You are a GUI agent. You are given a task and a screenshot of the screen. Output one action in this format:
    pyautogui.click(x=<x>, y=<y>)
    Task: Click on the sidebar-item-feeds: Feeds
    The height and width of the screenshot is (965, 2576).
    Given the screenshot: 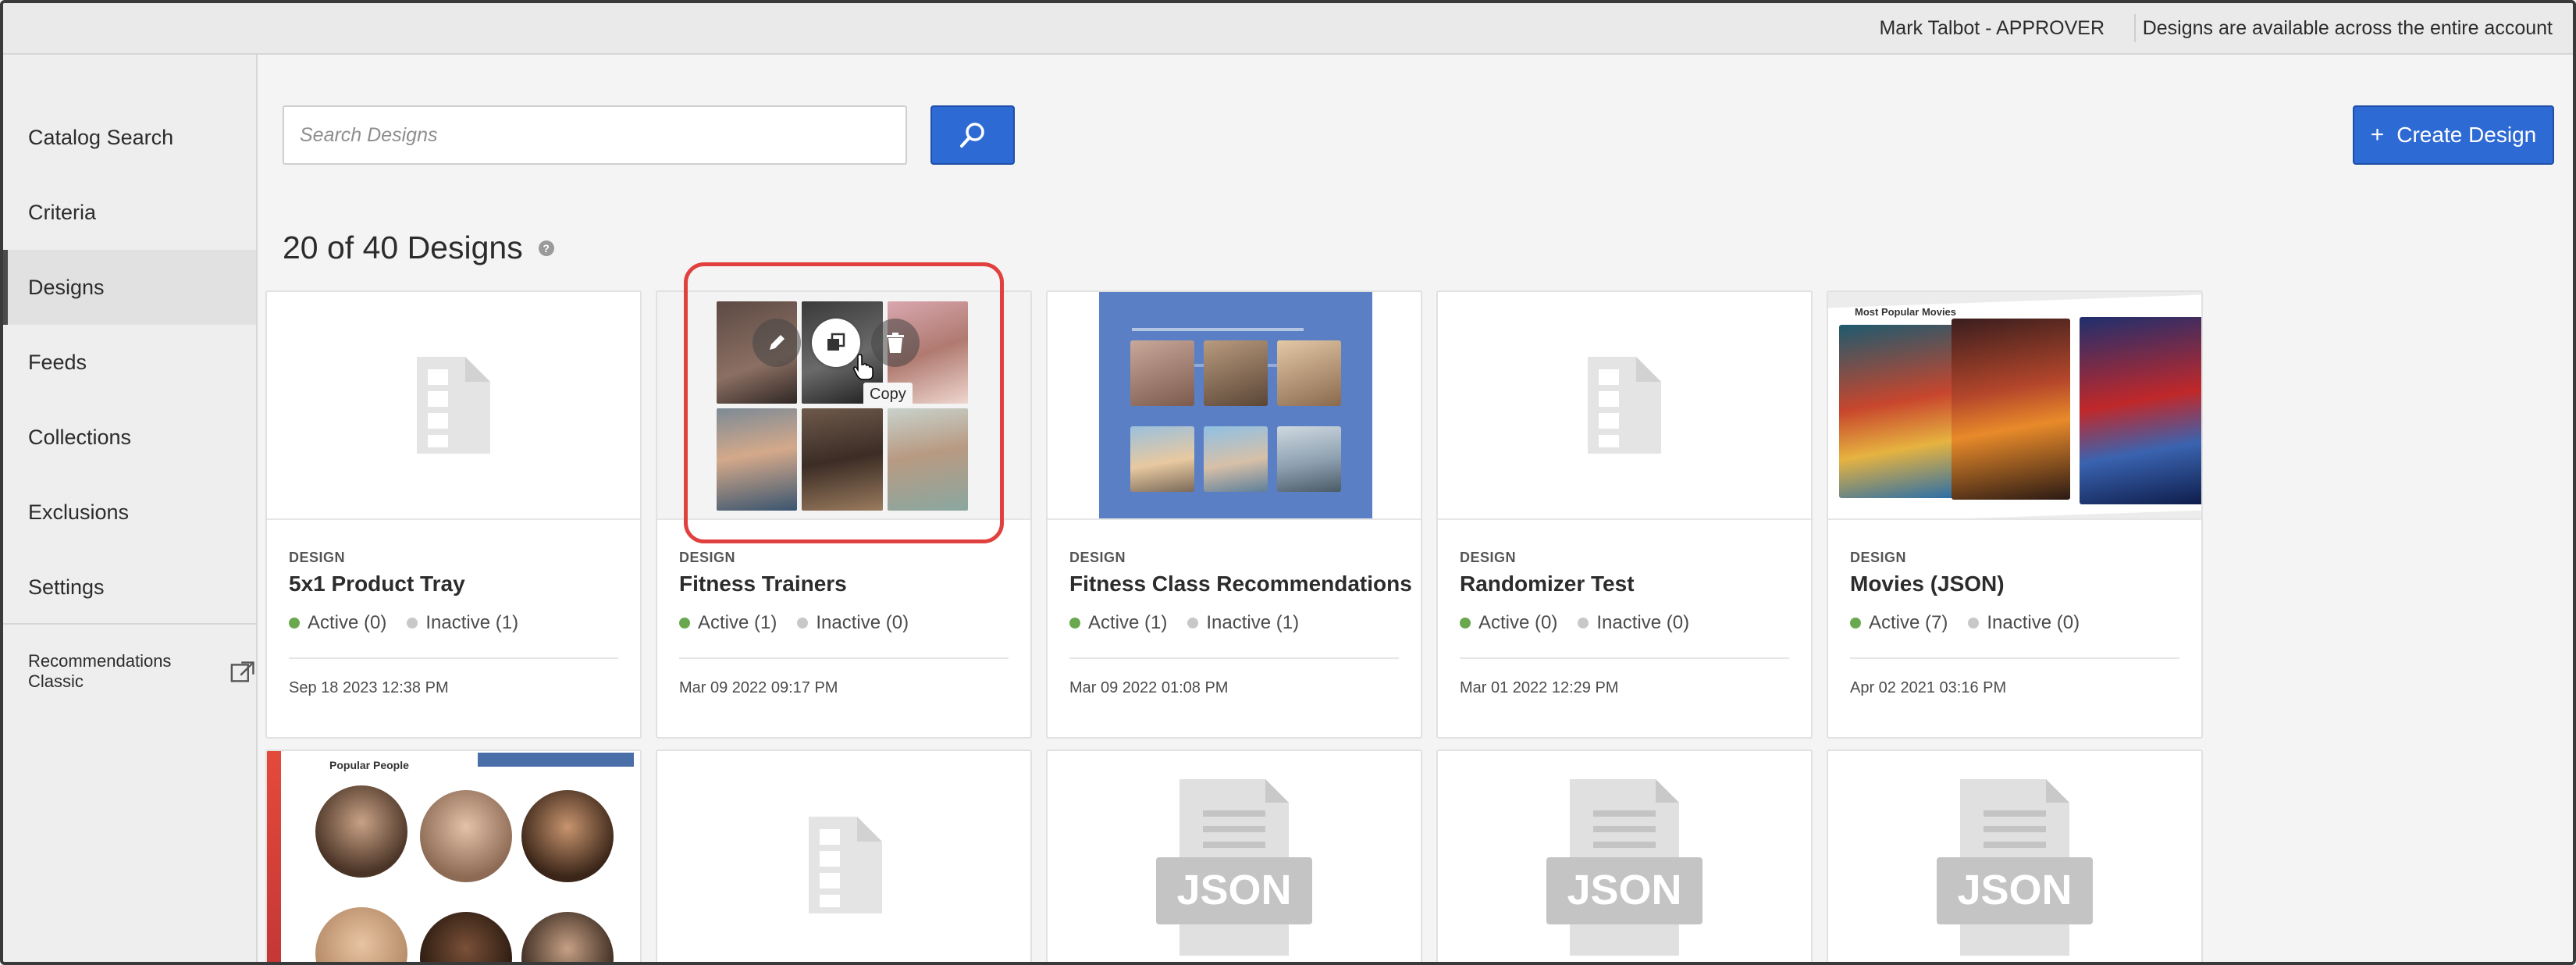 What is the action you would take?
    pyautogui.click(x=129, y=362)
    